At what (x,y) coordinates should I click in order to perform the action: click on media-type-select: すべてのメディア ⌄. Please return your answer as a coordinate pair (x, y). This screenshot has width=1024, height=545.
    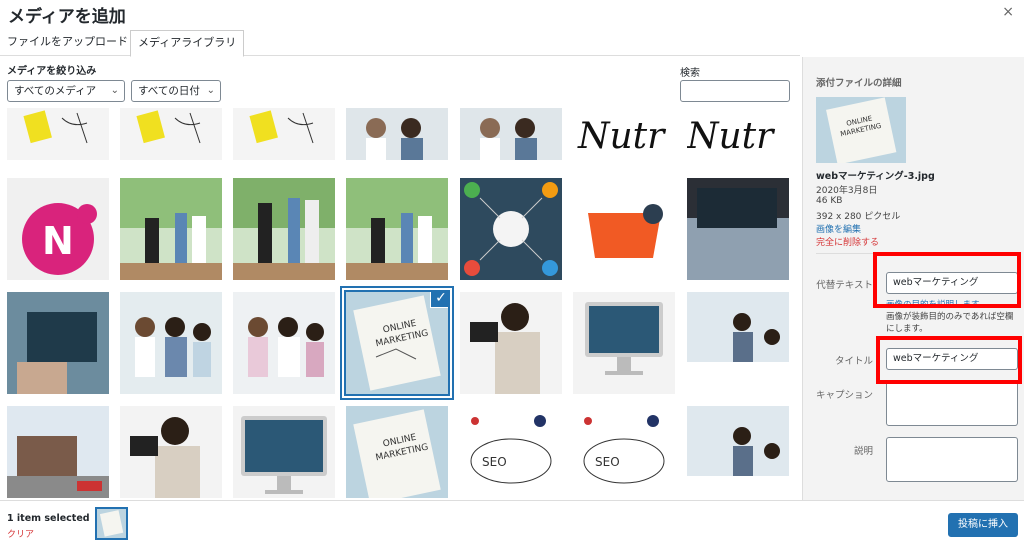
    Looking at the image, I should click on (66, 91).